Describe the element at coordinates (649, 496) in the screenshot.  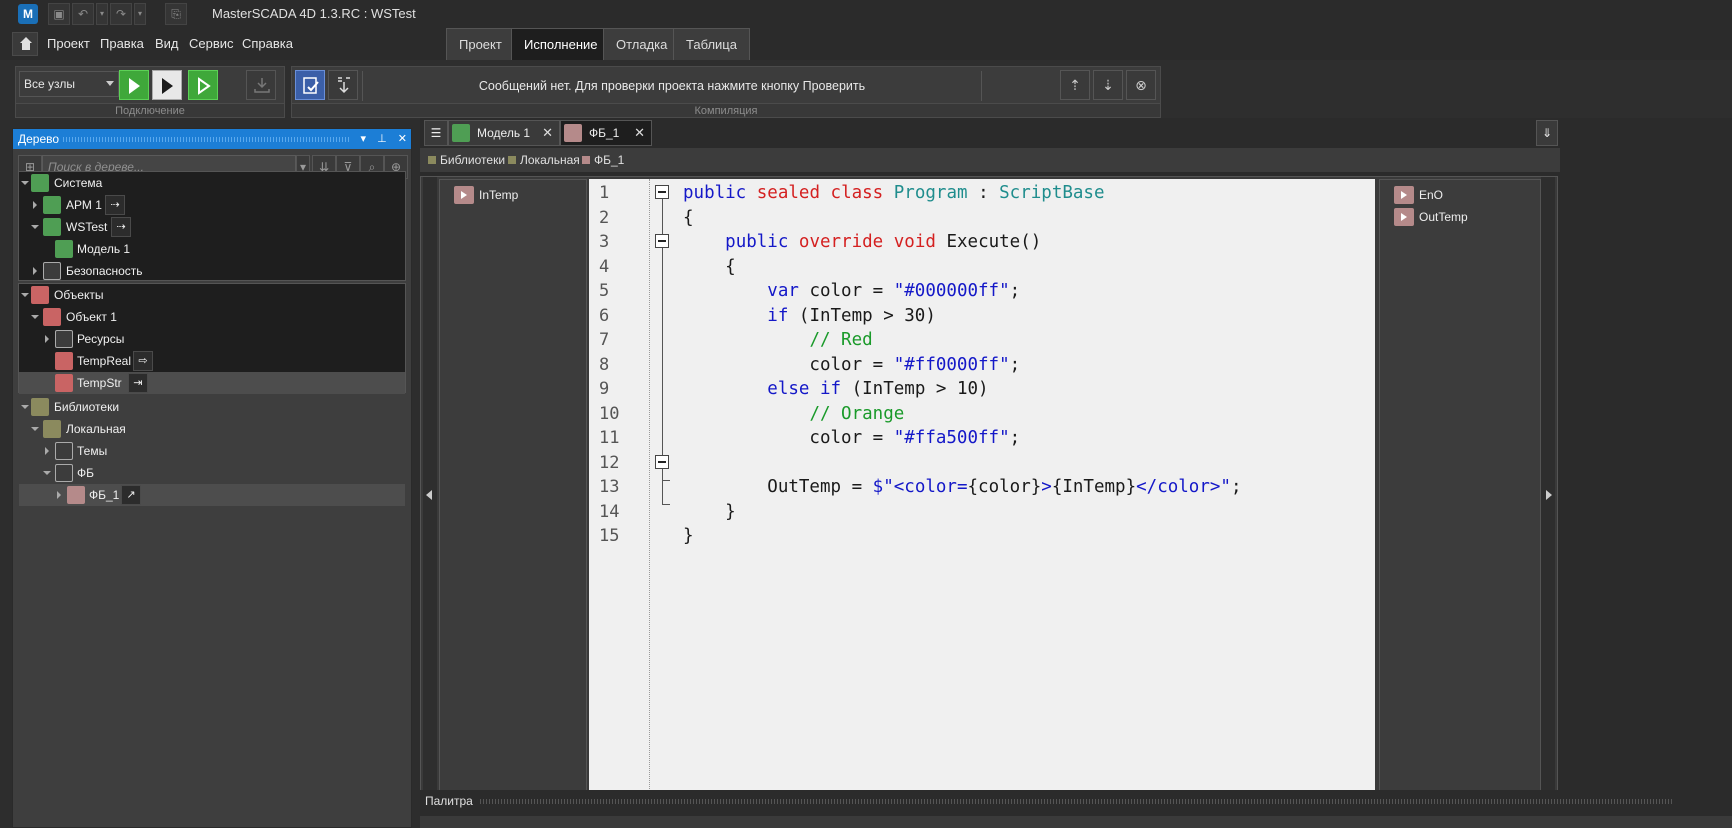
I see `fold-margin` at that location.